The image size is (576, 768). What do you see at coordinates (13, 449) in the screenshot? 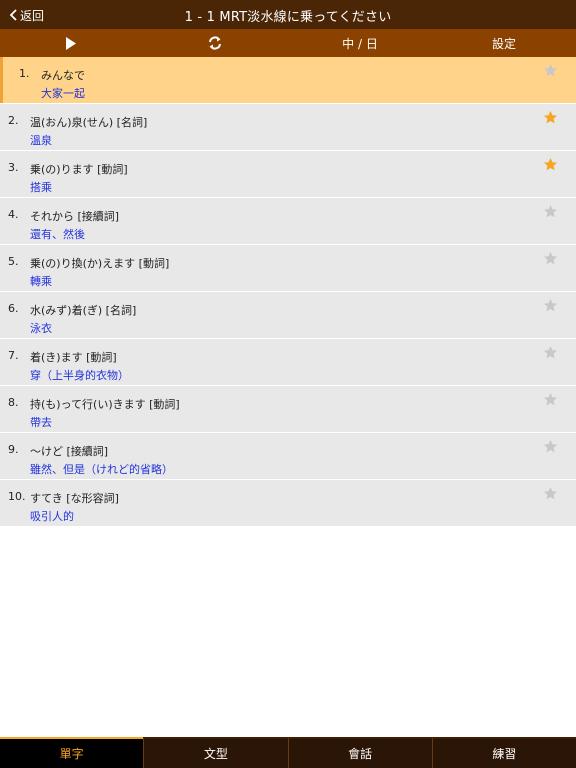
I see `item-number: 9.` at bounding box center [13, 449].